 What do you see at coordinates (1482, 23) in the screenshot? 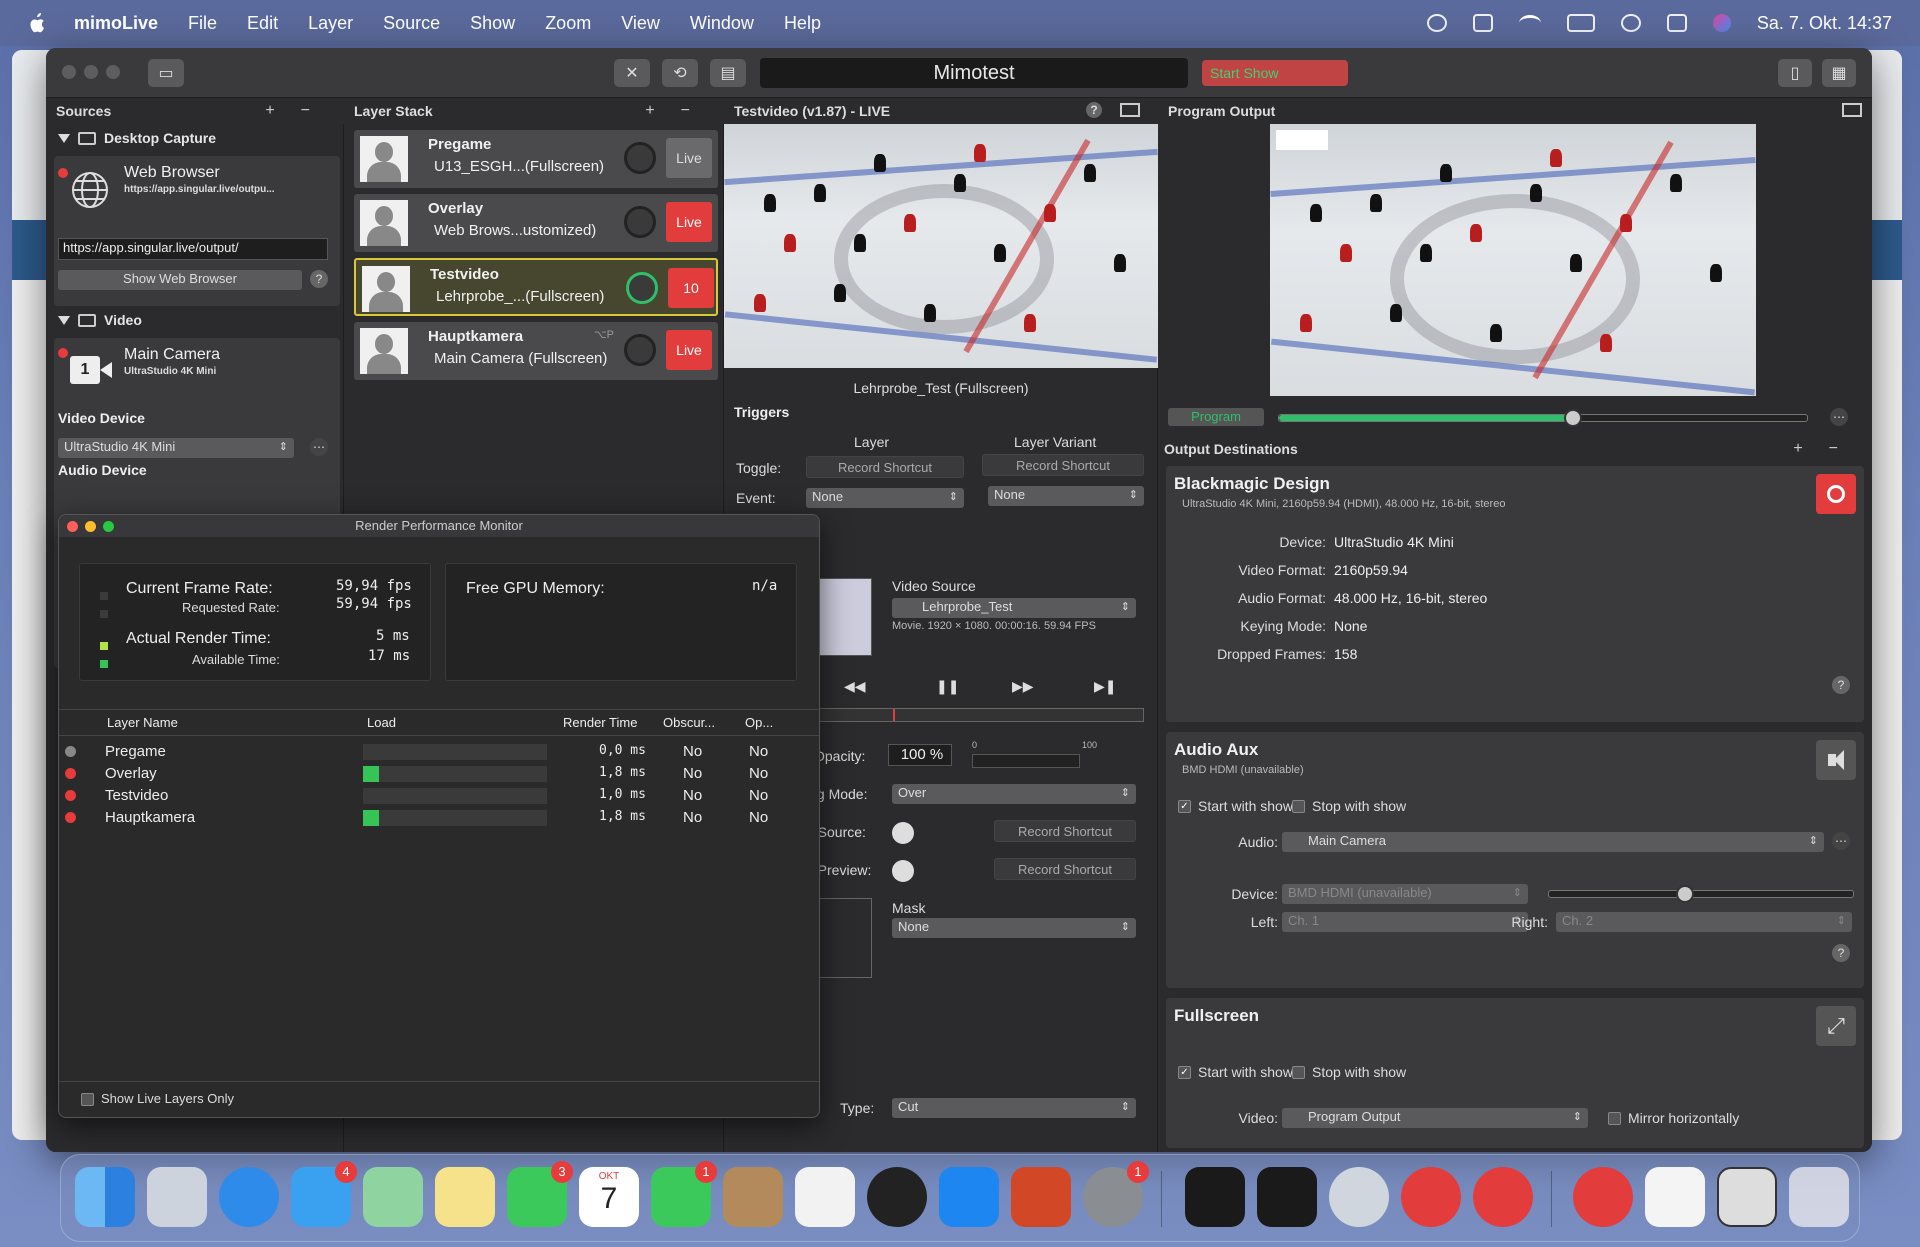
I see `keyboard-icon` at bounding box center [1482, 23].